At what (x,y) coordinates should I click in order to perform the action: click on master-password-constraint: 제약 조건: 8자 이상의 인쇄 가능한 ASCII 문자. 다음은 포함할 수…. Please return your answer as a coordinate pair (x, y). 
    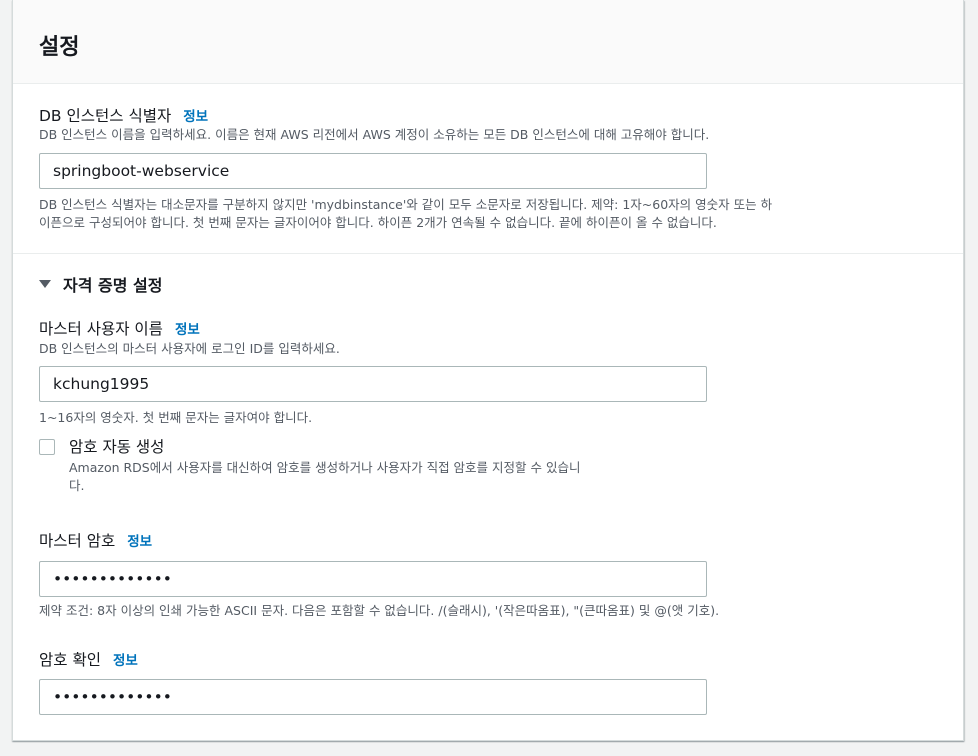
    Looking at the image, I should click on (379, 610).